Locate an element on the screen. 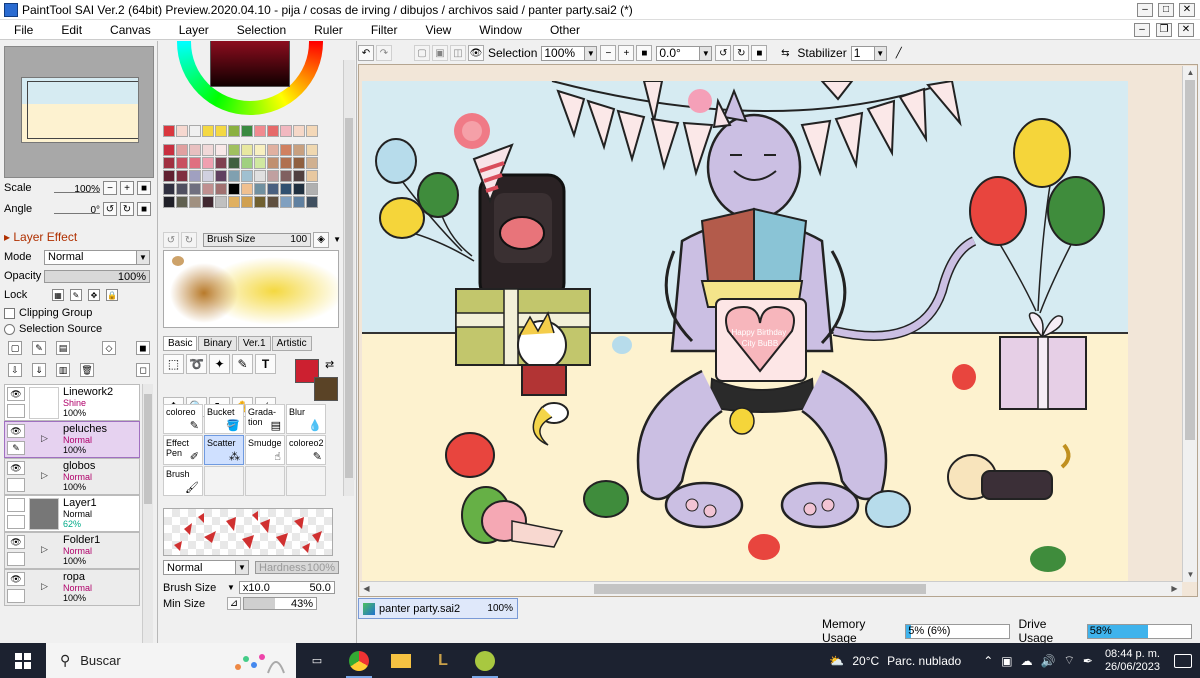 The height and width of the screenshot is (678, 1200). tab-basic: Basic is located at coordinates (180, 343).